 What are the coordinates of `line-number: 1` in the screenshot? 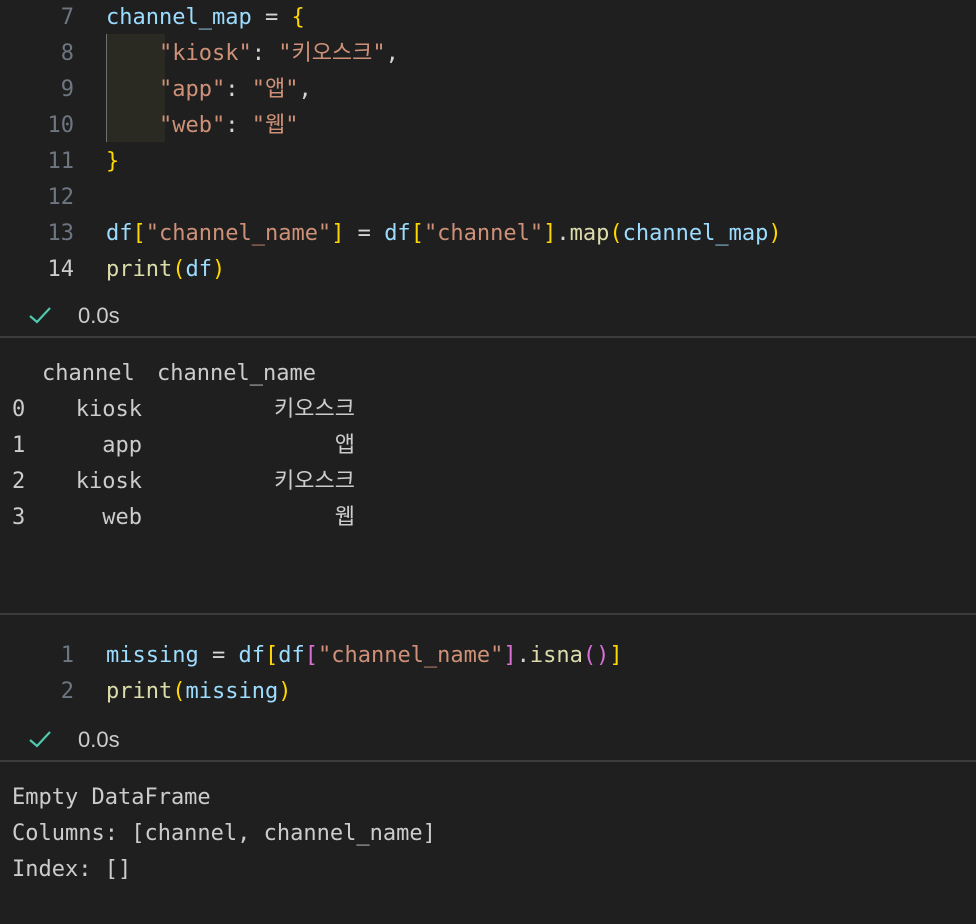 It's located at (67, 655).